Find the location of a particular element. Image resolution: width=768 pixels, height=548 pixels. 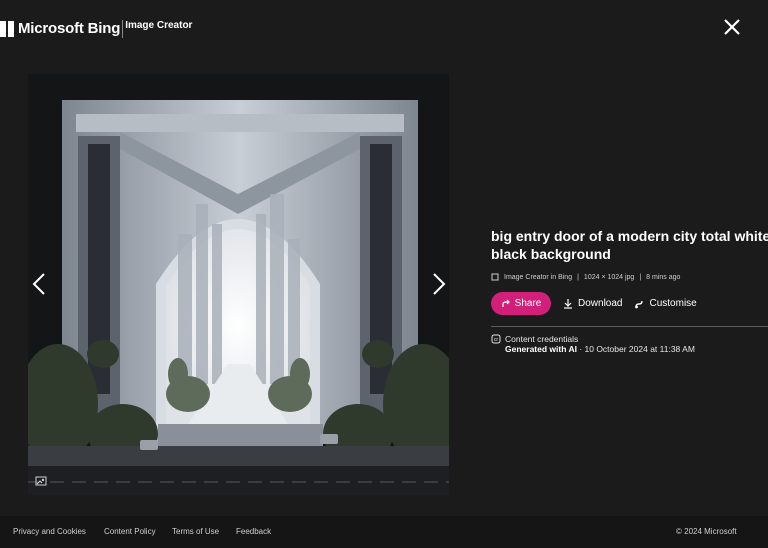

microsoft-logo-icon is located at coordinates (7, 29).